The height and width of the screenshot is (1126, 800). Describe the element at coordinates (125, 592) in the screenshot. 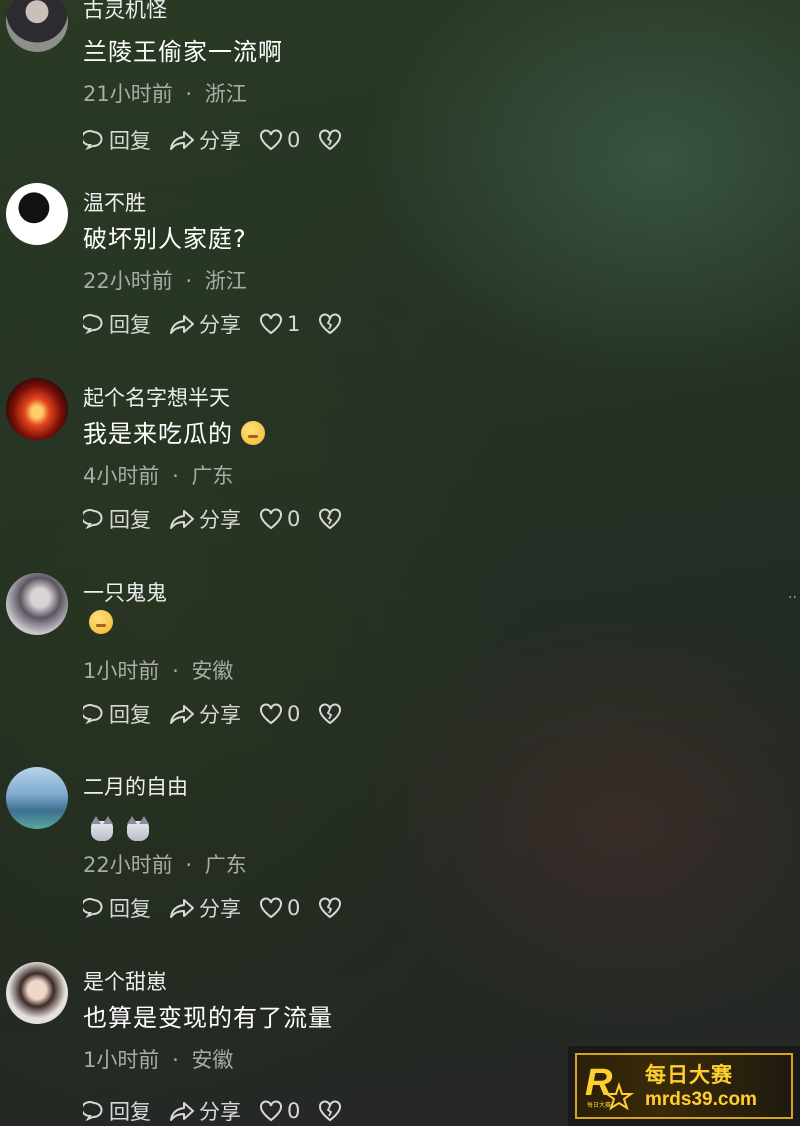

I see `comment-username: 一只鬼鬼` at that location.